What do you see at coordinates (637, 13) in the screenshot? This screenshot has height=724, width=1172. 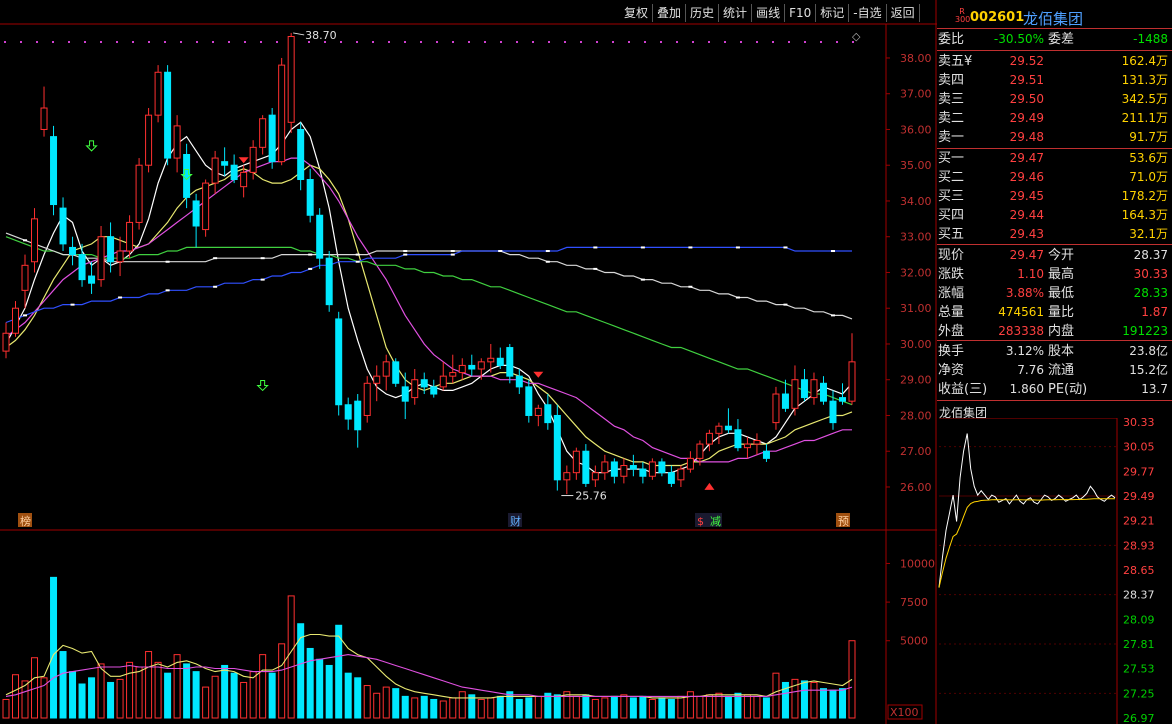 I see `toolbar-button-0: 复权` at bounding box center [637, 13].